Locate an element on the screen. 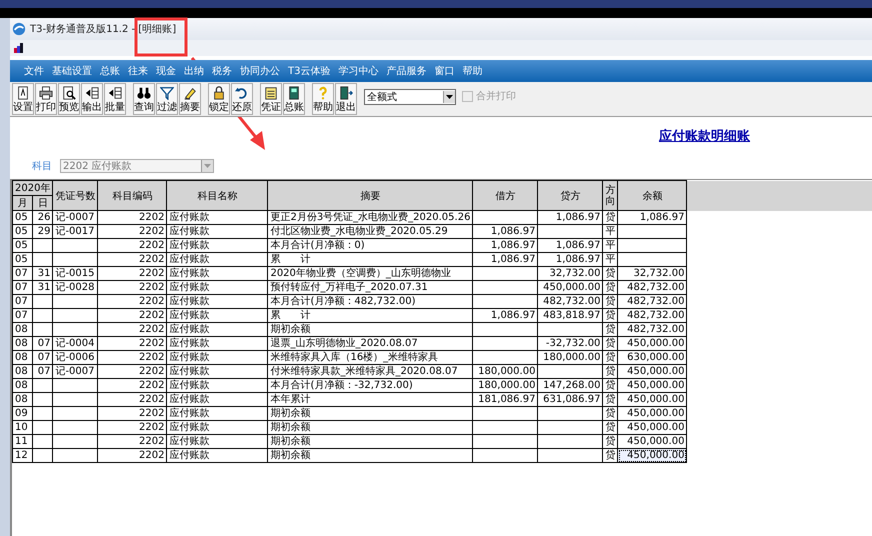 The image size is (872, 536). toolbar-button: 总账 is located at coordinates (294, 99).